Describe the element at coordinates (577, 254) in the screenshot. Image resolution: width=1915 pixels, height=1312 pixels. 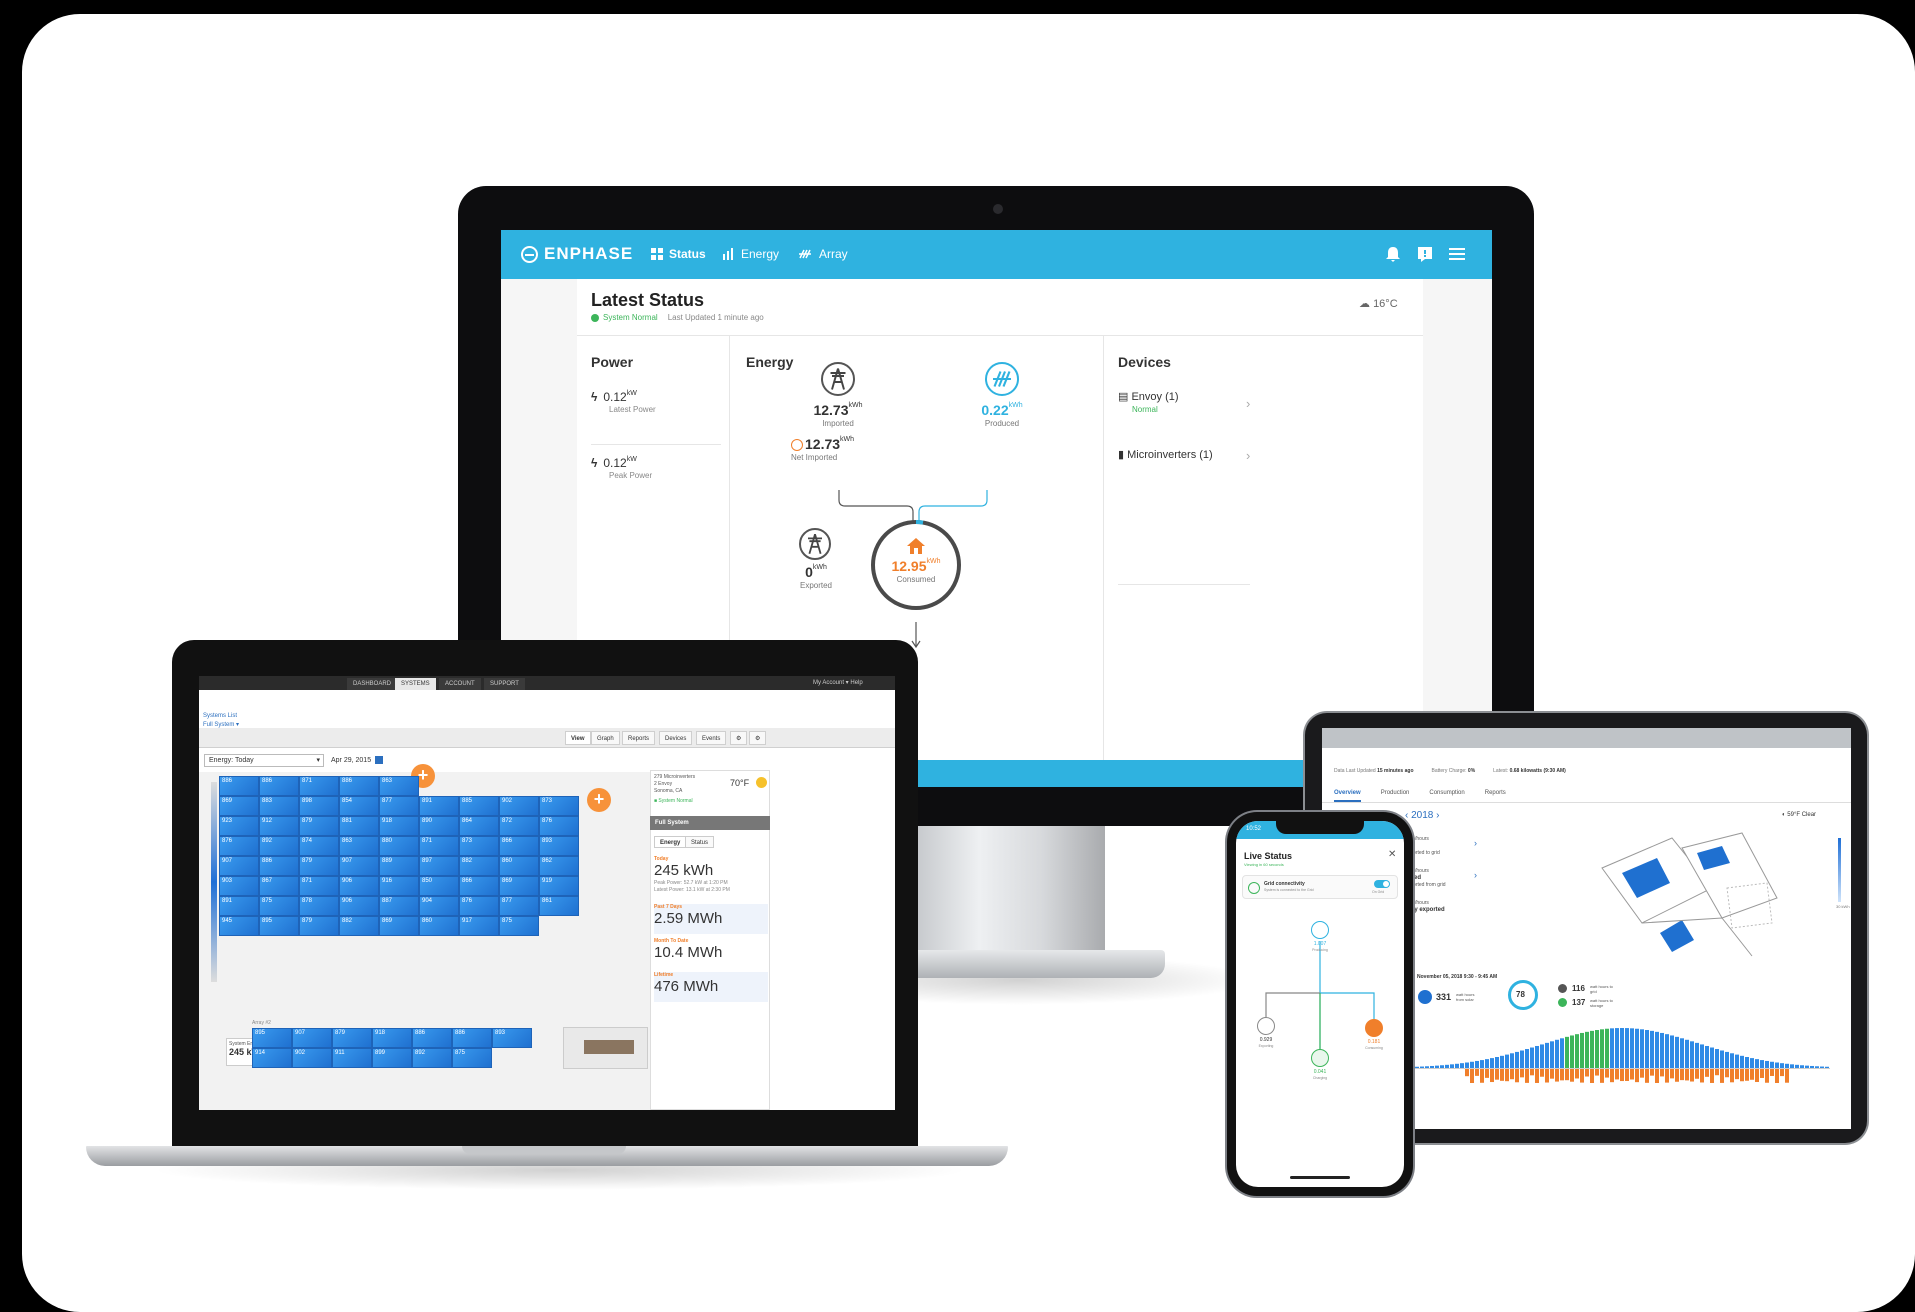
I see `enphase-logo: ENPHASE` at that location.